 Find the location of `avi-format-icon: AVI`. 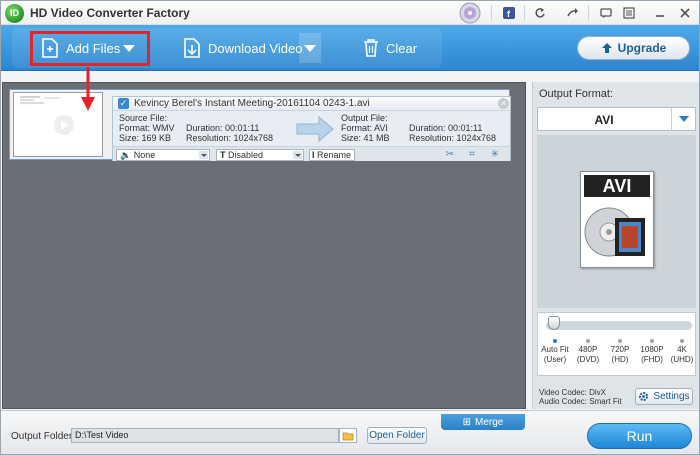

avi-format-icon: AVI is located at coordinates (617, 219).